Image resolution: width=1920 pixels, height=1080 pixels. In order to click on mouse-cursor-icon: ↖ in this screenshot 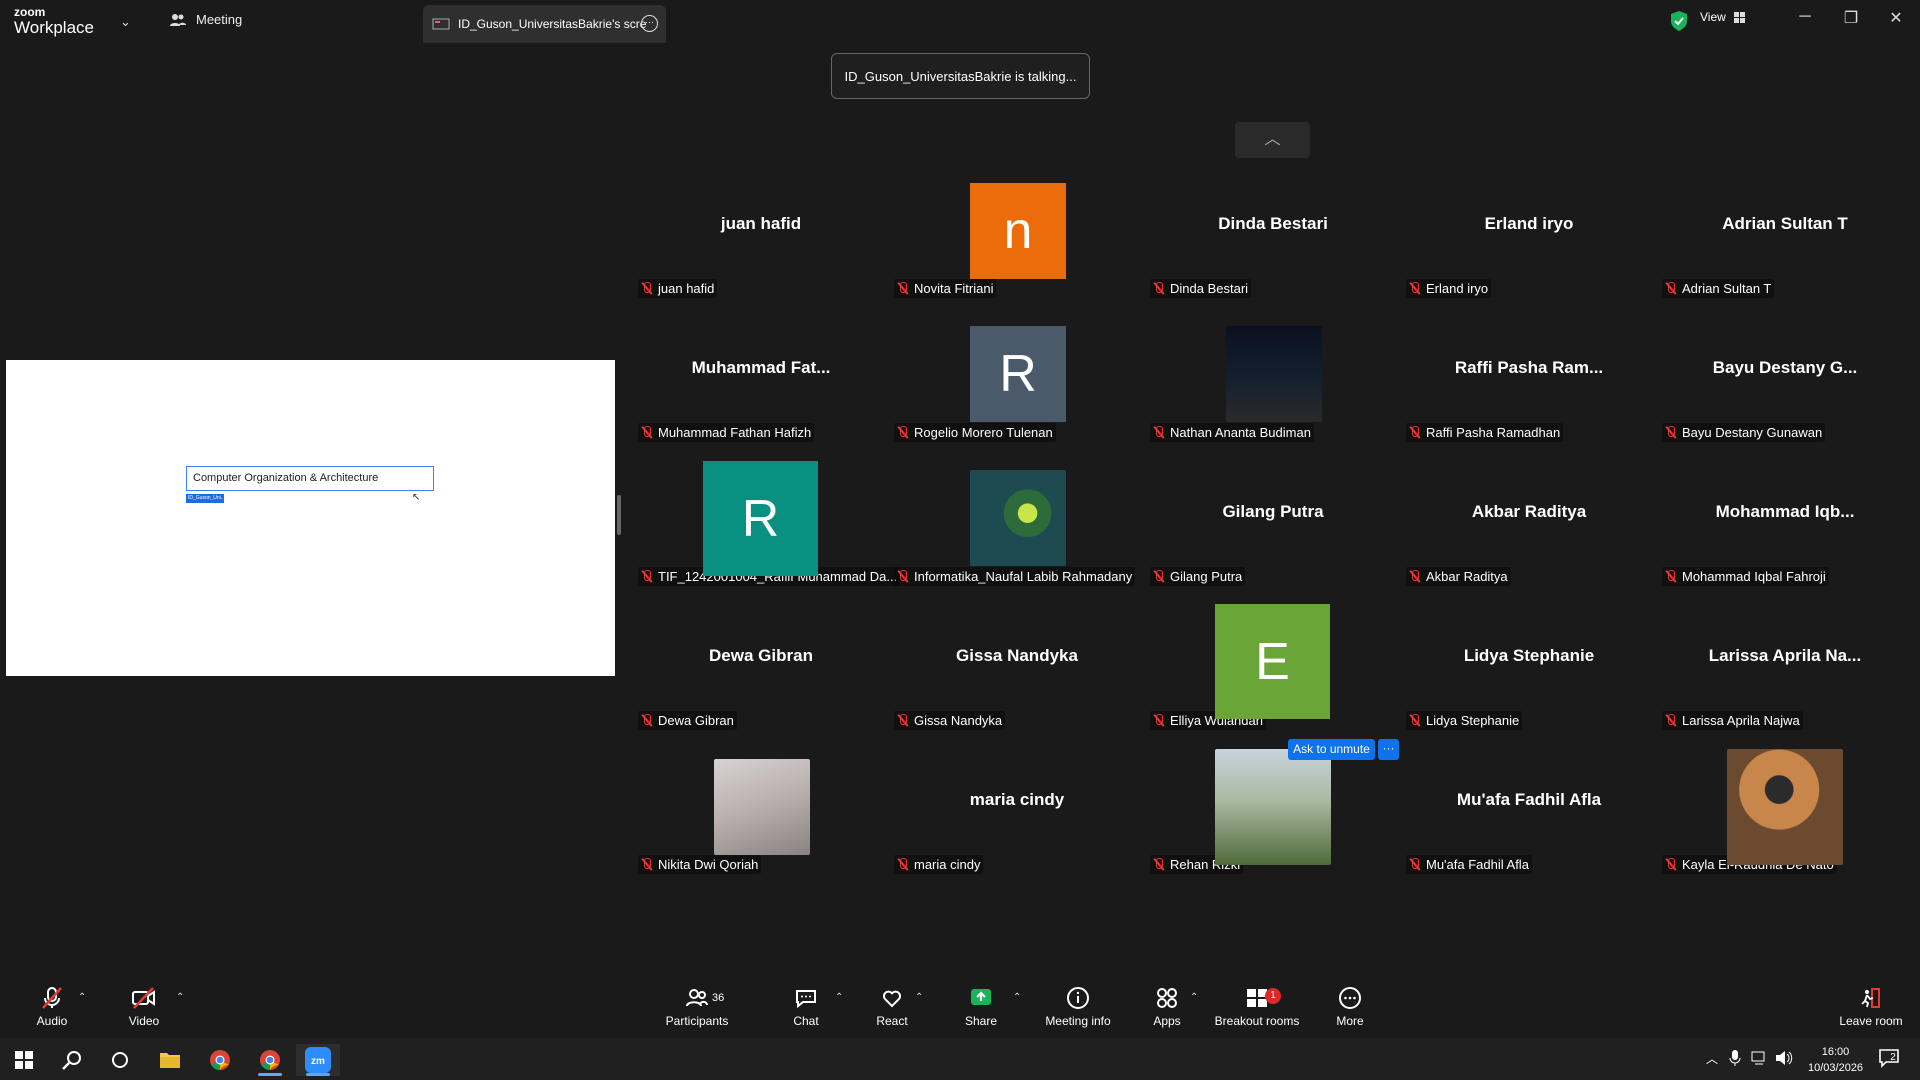, I will do `click(416, 497)`.